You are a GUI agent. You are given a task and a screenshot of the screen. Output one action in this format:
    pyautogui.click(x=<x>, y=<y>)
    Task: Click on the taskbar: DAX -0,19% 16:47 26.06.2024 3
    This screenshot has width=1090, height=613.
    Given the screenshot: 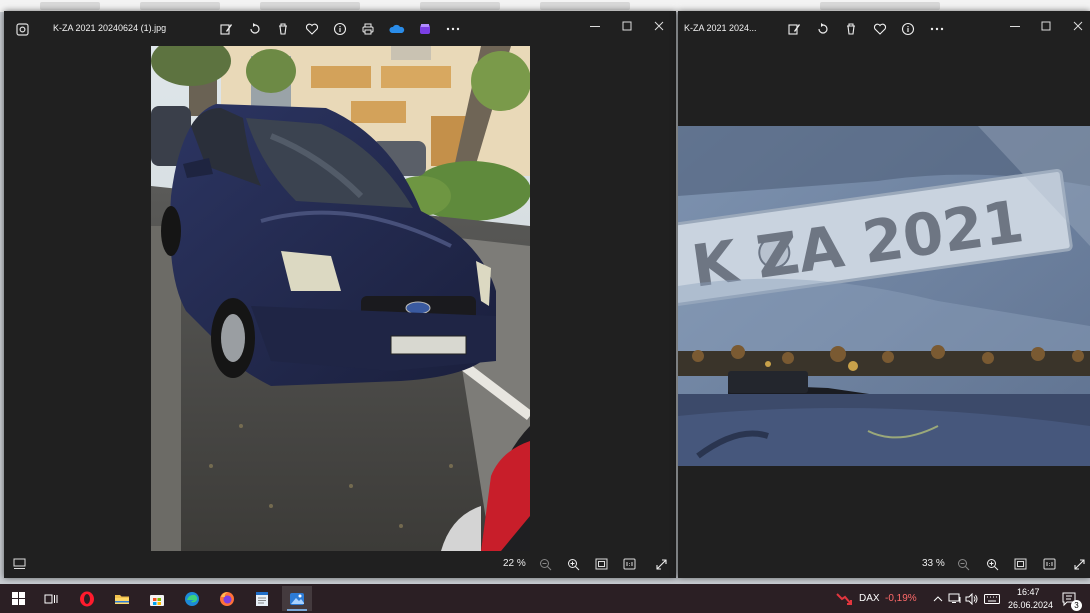 What is the action you would take?
    pyautogui.click(x=545, y=598)
    